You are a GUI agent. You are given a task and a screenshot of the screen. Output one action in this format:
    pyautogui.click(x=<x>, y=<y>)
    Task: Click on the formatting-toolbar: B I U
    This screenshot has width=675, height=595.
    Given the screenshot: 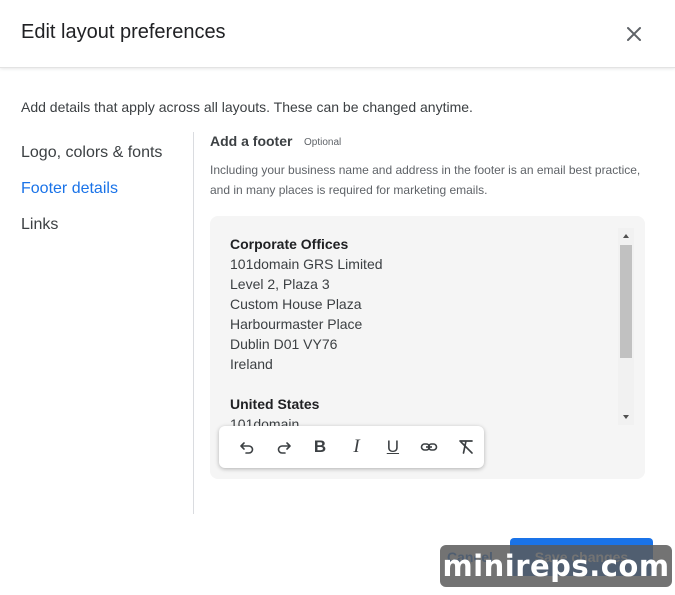 What is the action you would take?
    pyautogui.click(x=351, y=447)
    